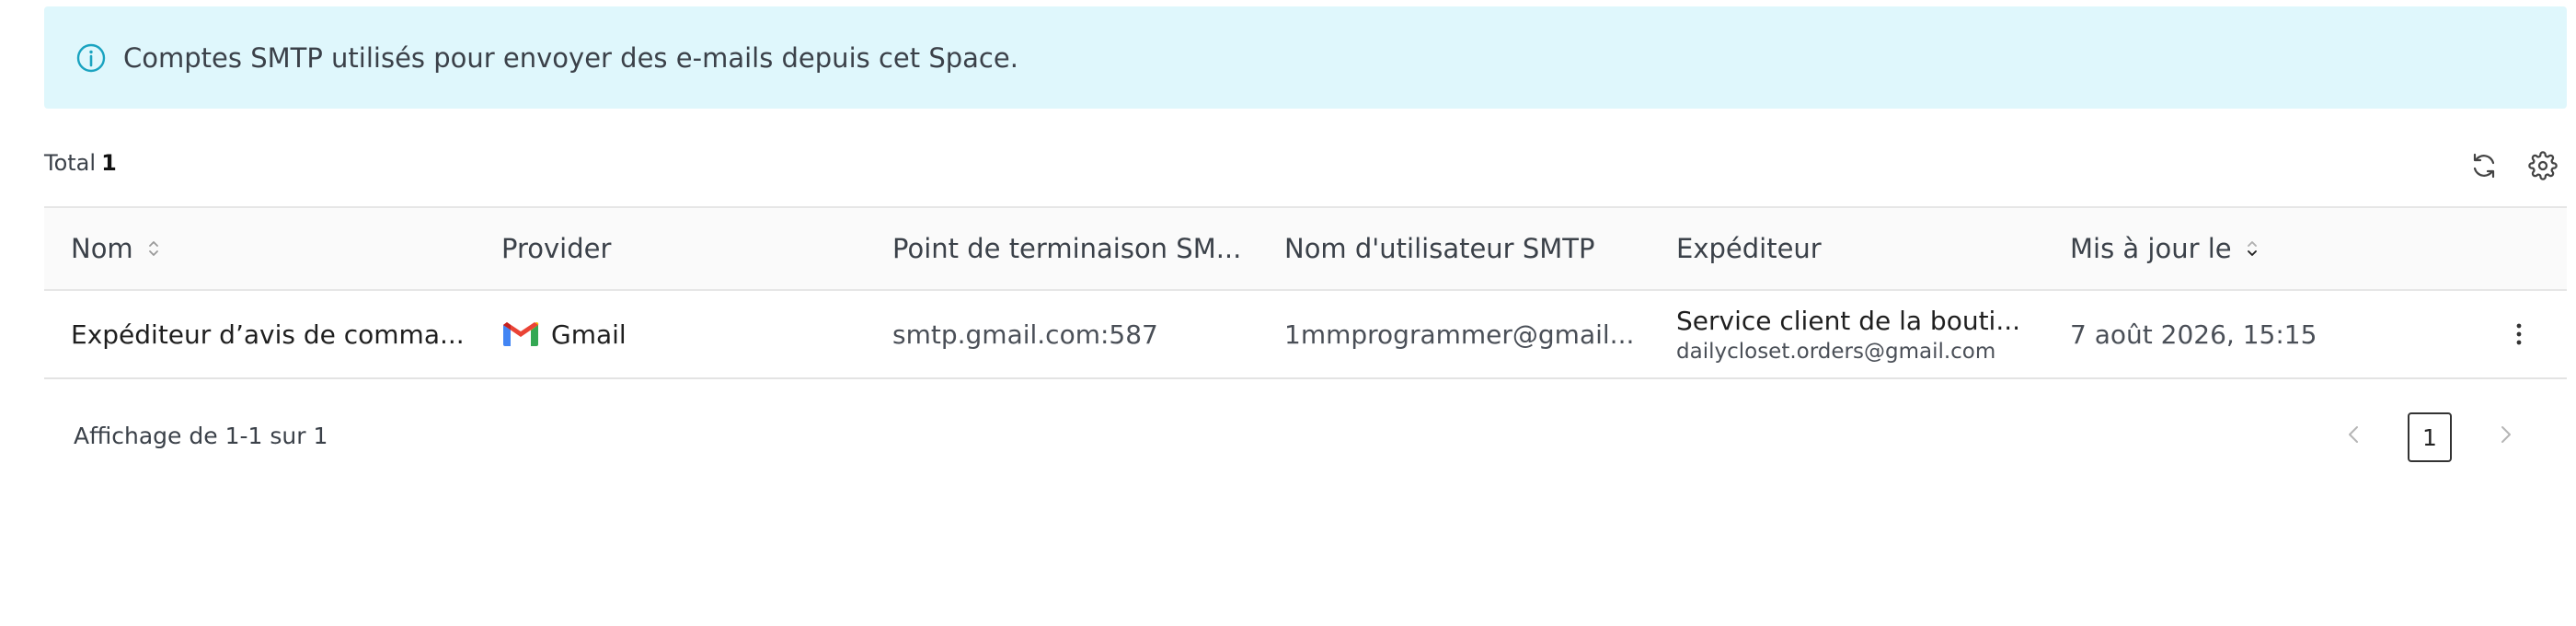 Image resolution: width=2576 pixels, height=626 pixels. I want to click on previous-page-button, so click(2353, 434).